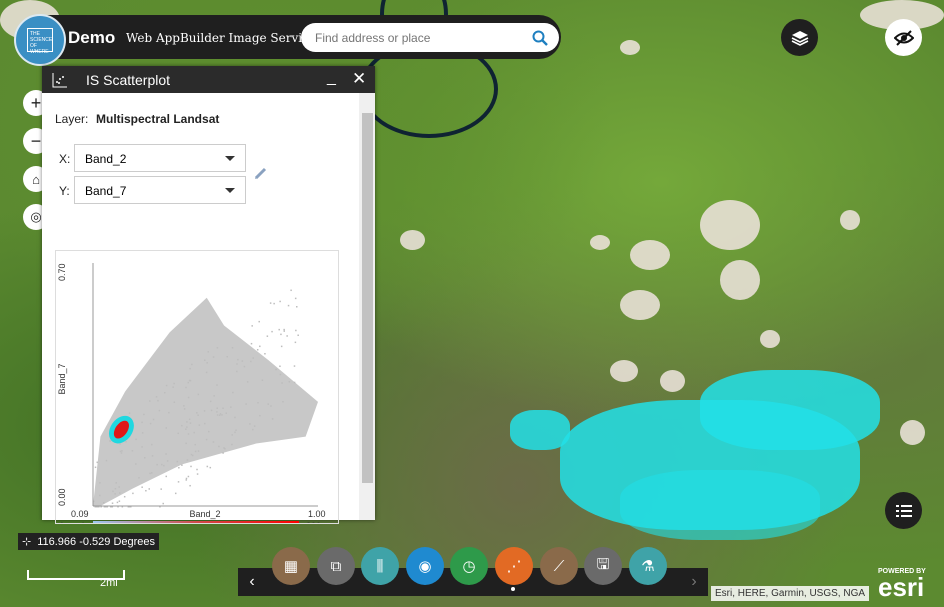 The image size is (944, 607). I want to click on dock-page-indicator, so click(513, 589).